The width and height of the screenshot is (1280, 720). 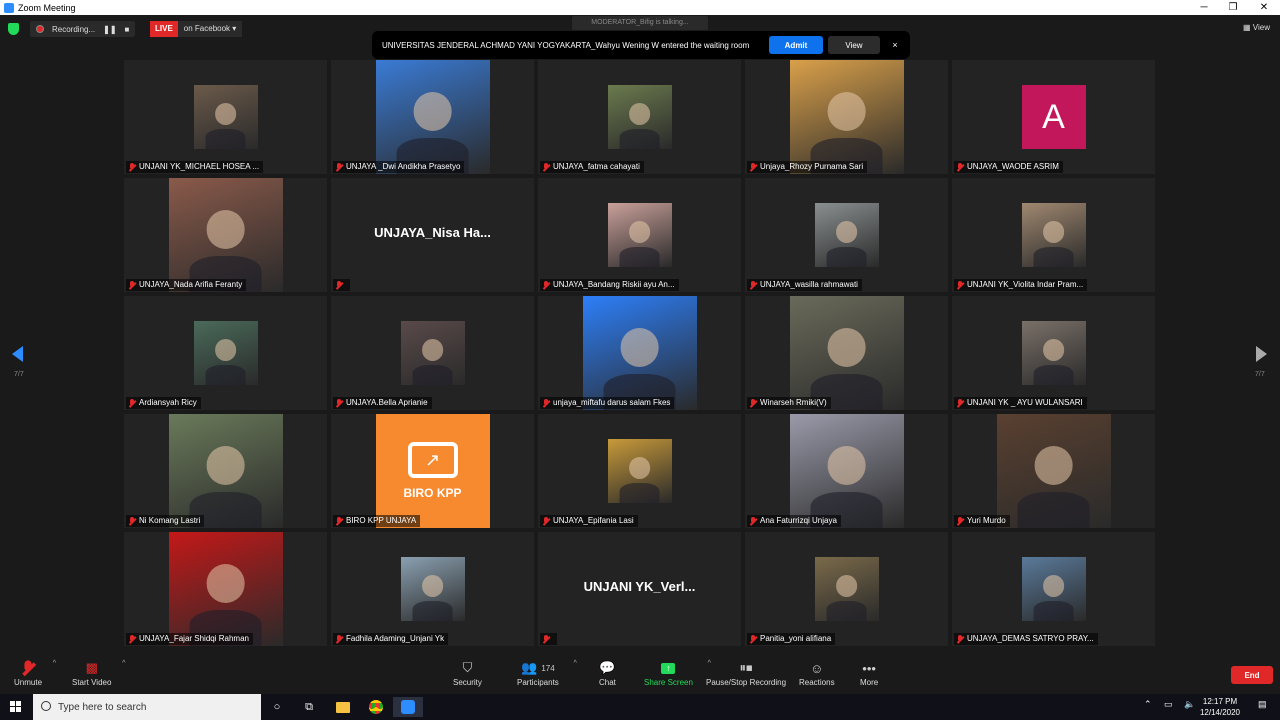 What do you see at coordinates (1053, 471) in the screenshot?
I see `participant-tile: Yuri Murdo` at bounding box center [1053, 471].